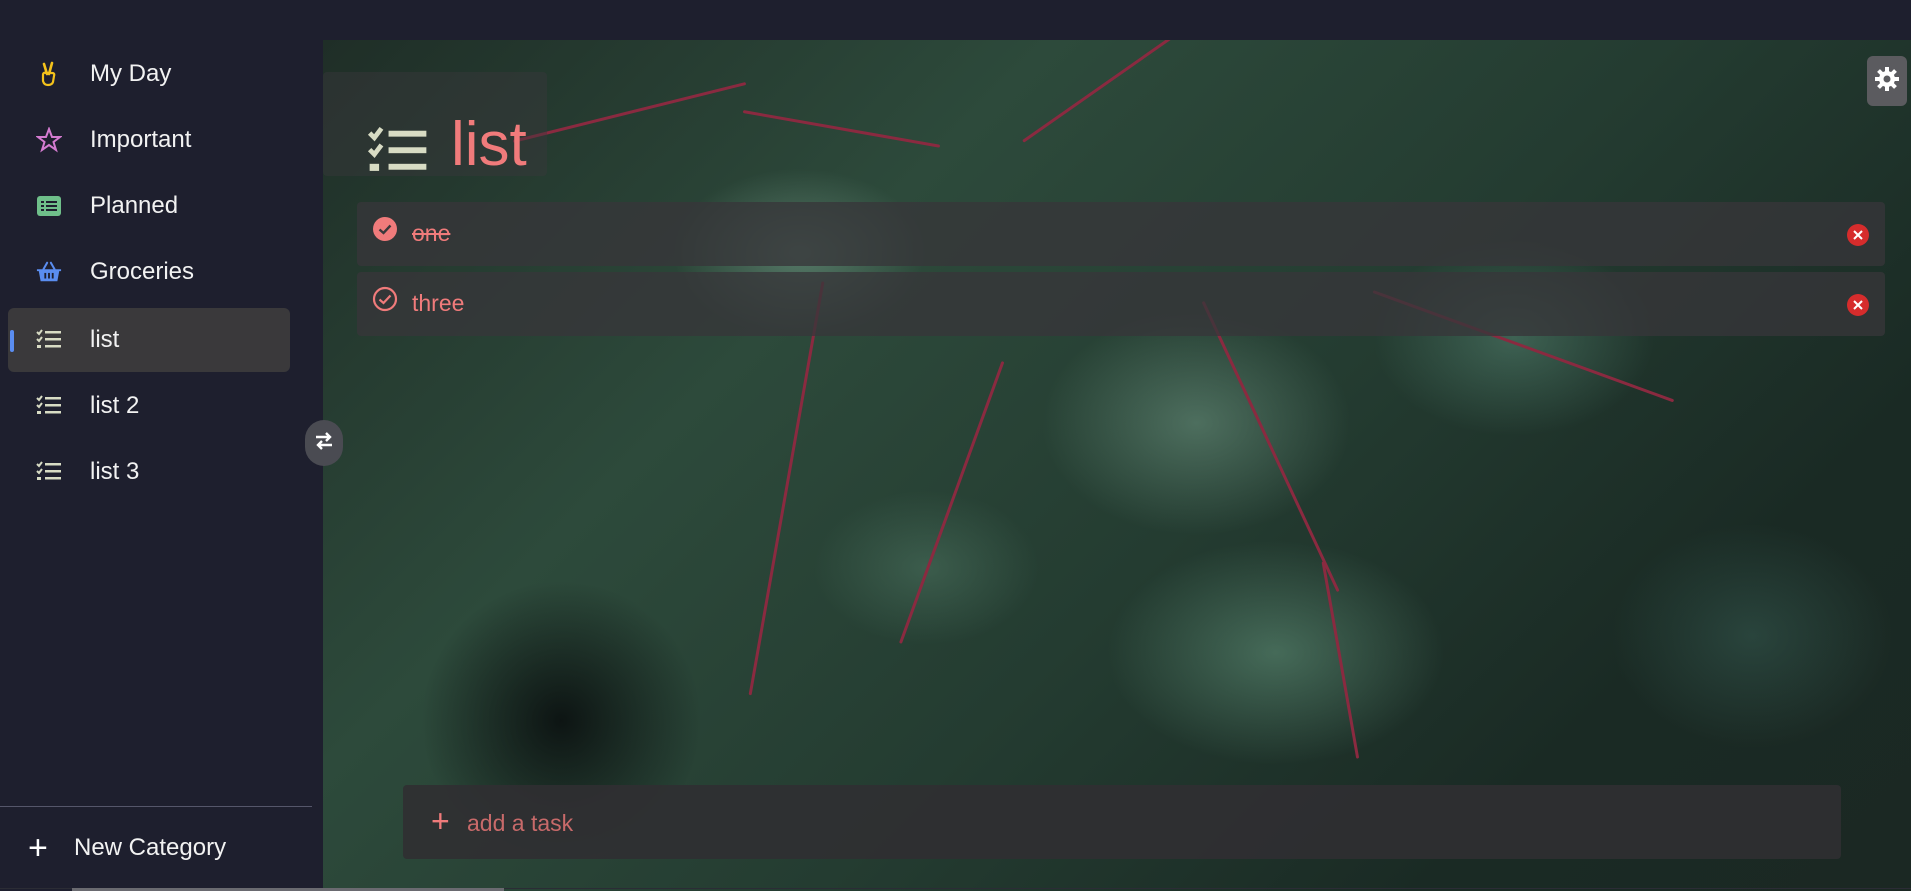 This screenshot has width=1911, height=891. What do you see at coordinates (385, 229) in the screenshot?
I see `checked-circle-icon` at bounding box center [385, 229].